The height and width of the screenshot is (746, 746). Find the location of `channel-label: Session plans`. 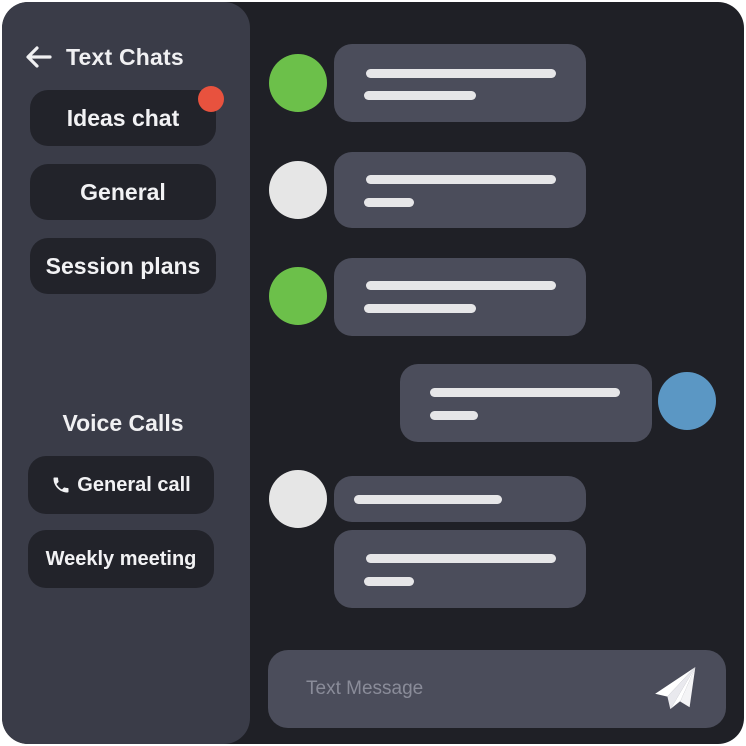

channel-label: Session plans is located at coordinates (123, 265).